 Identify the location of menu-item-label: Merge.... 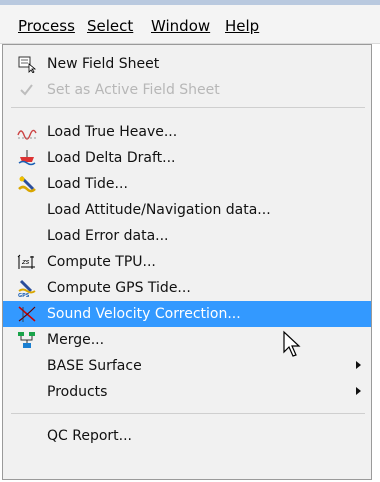
(76, 340).